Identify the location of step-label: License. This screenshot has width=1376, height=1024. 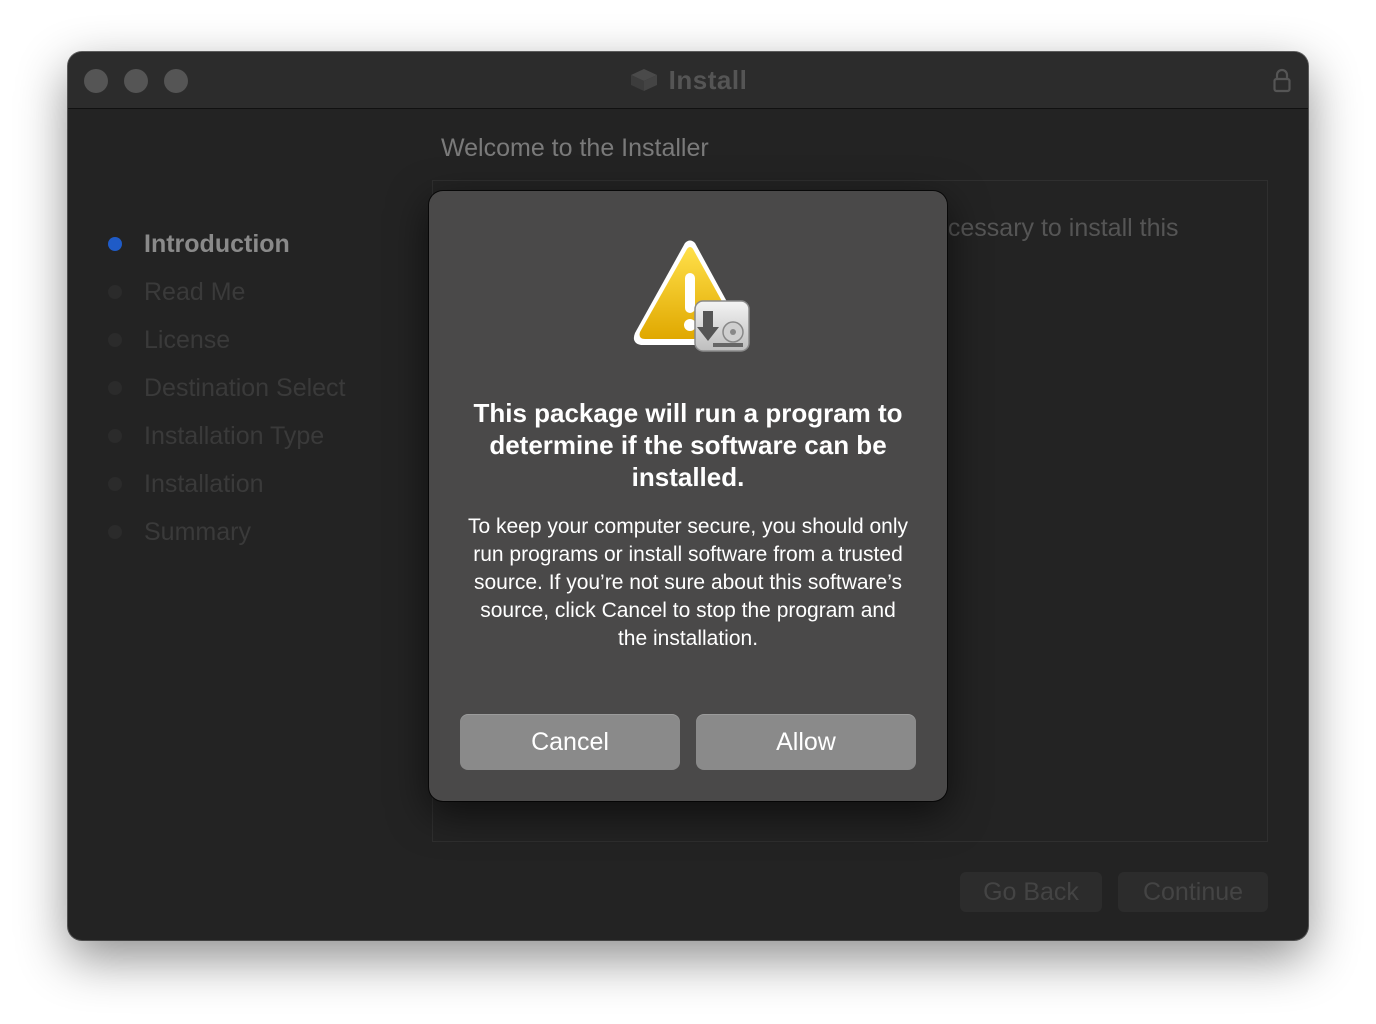
(187, 339).